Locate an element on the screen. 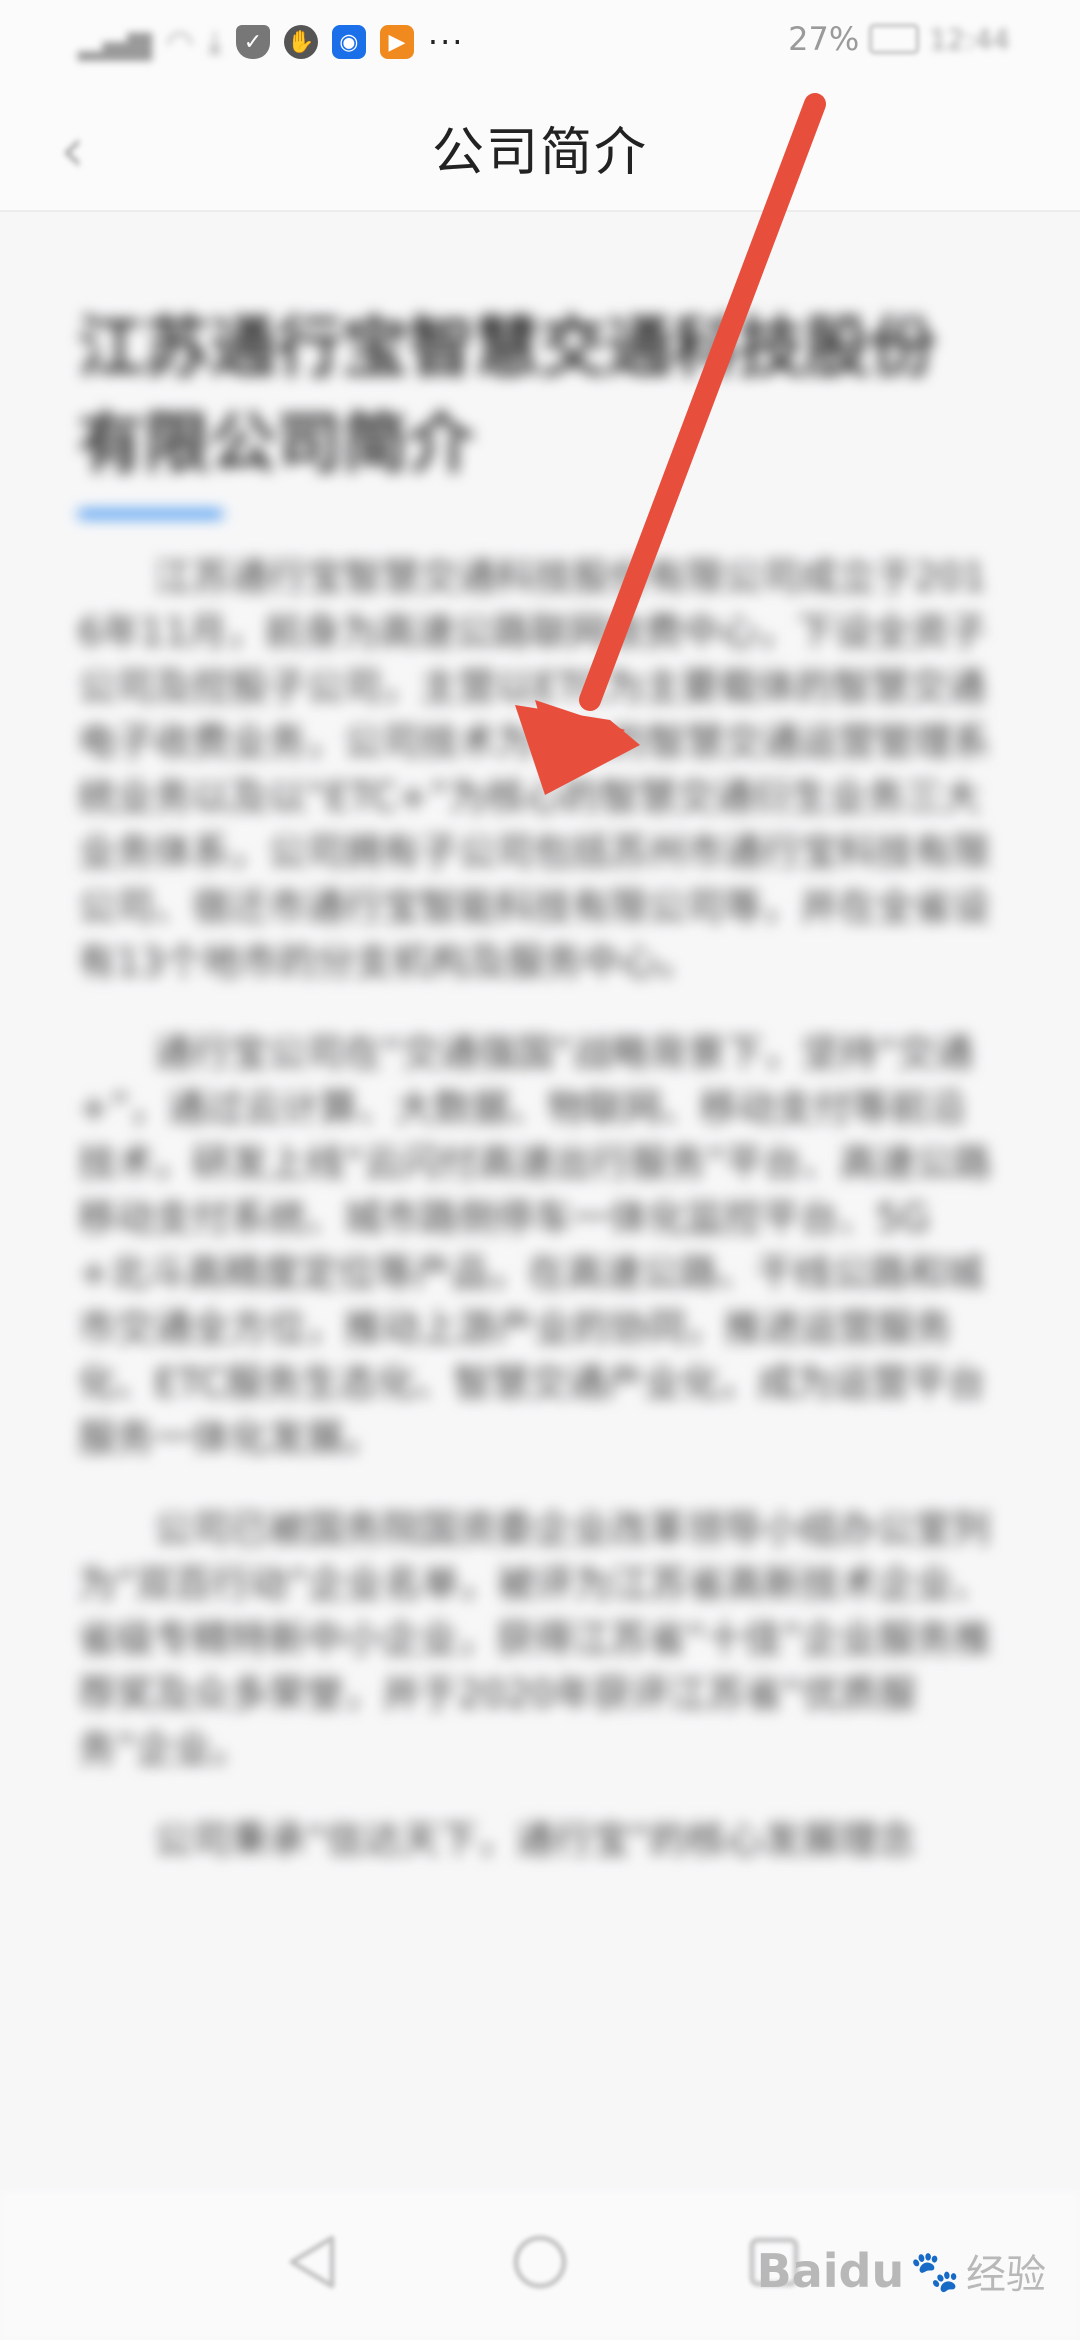  signal-icon: ▂▄▆ is located at coordinates (115, 42).